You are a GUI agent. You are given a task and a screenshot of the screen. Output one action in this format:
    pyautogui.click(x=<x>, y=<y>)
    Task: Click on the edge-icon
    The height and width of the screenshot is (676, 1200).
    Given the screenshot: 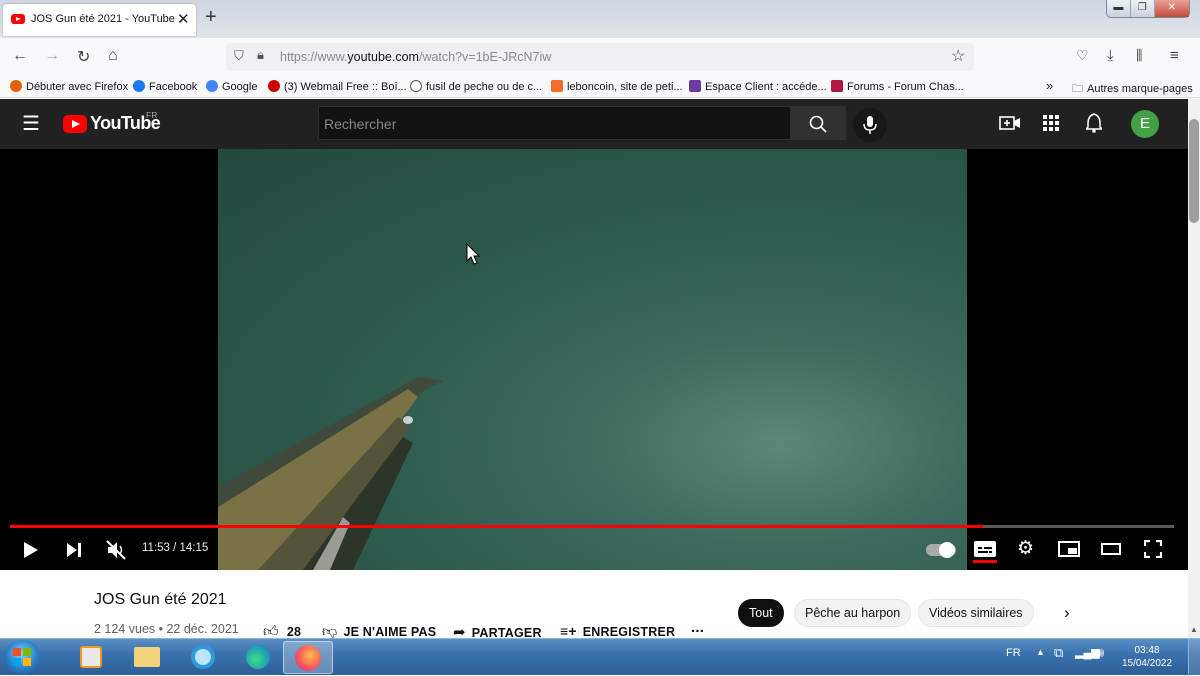 What is the action you would take?
    pyautogui.click(x=258, y=657)
    